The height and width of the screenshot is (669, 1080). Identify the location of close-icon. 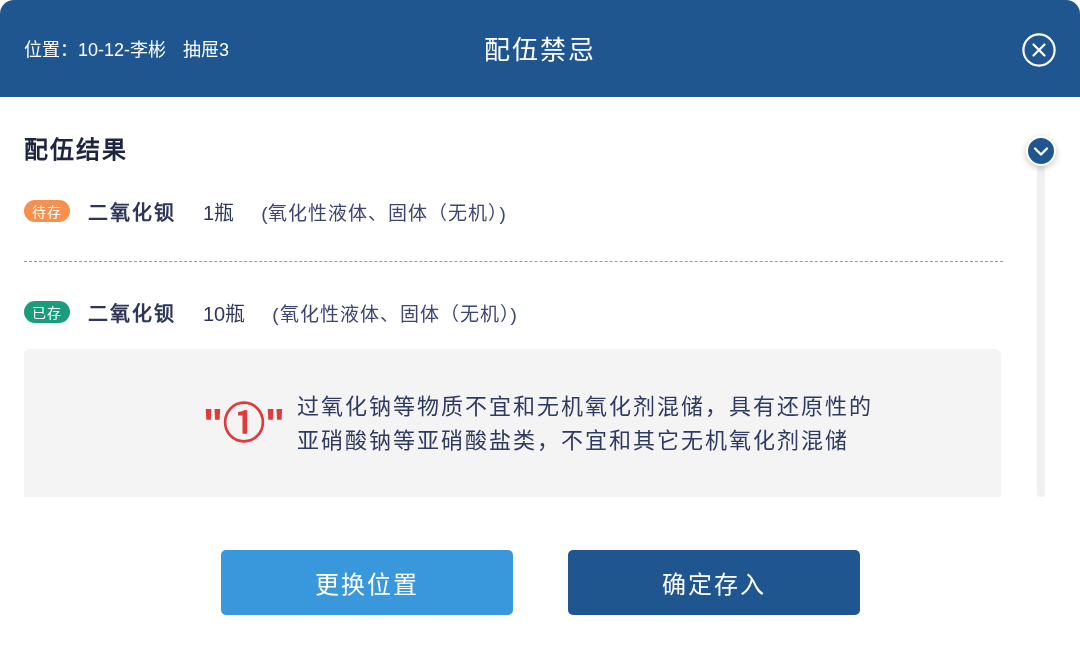
(1039, 49).